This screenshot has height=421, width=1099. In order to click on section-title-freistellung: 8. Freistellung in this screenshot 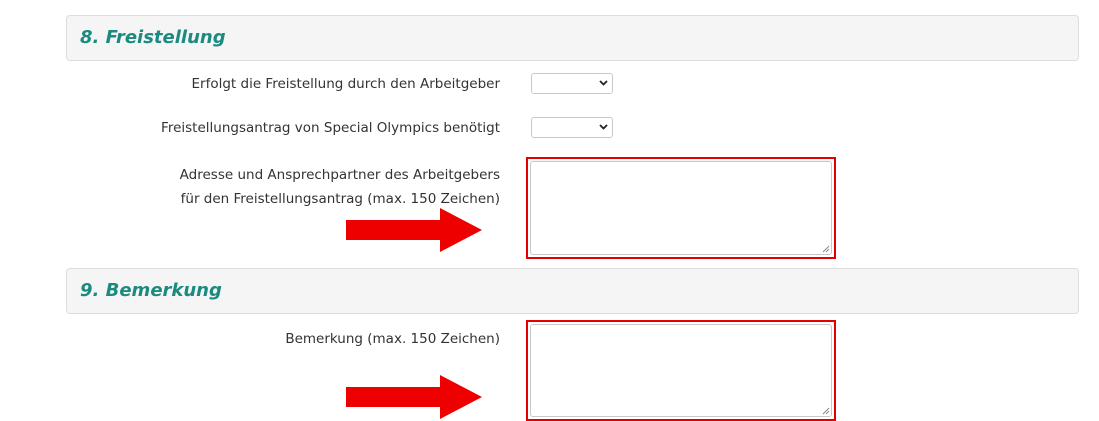, I will do `click(153, 37)`.